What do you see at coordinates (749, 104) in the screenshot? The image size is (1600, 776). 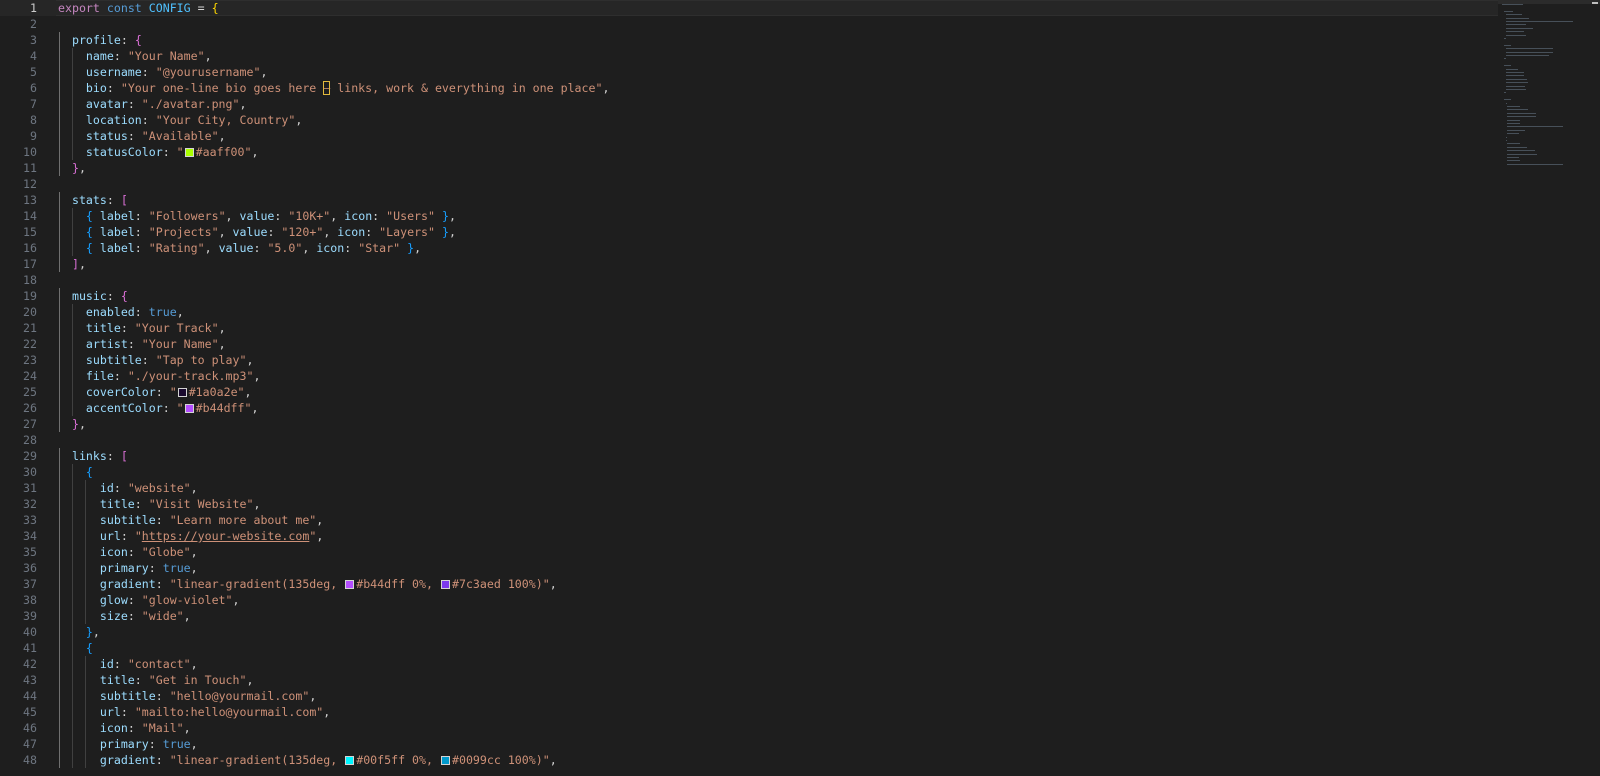 I see `code-line: 7 avatar: "./avatar.png",` at bounding box center [749, 104].